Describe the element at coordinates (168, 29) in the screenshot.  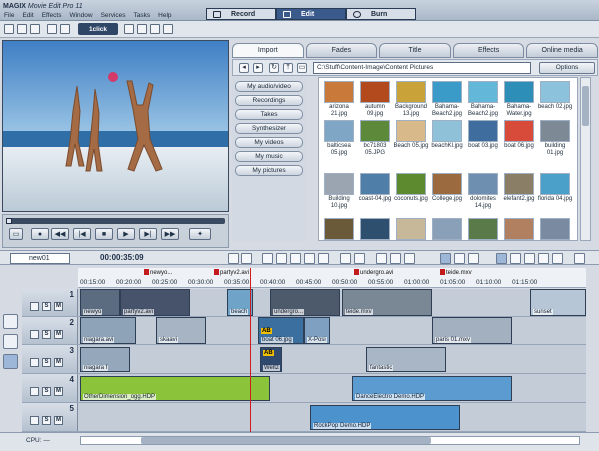
I see `help-icon` at that location.